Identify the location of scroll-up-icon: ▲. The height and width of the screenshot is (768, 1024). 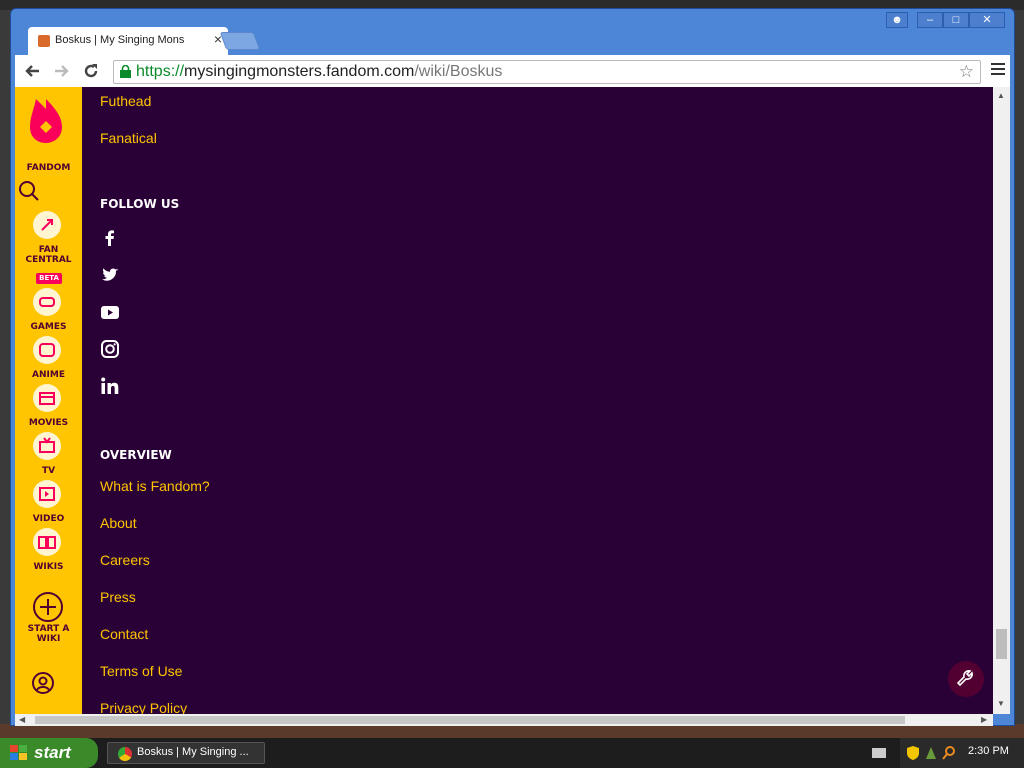
(1001, 95).